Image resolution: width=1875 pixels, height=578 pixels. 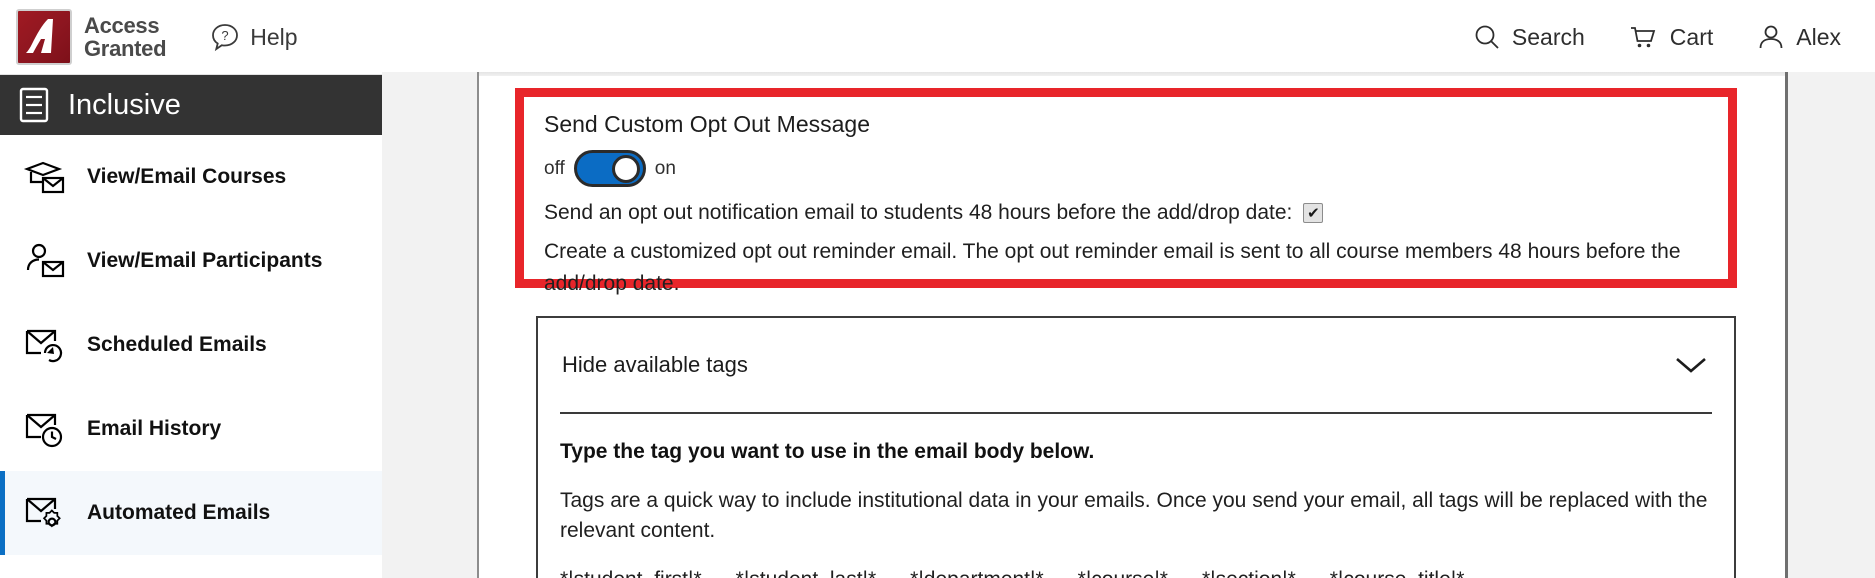 I want to click on user-avatar-icon, so click(x=1771, y=37).